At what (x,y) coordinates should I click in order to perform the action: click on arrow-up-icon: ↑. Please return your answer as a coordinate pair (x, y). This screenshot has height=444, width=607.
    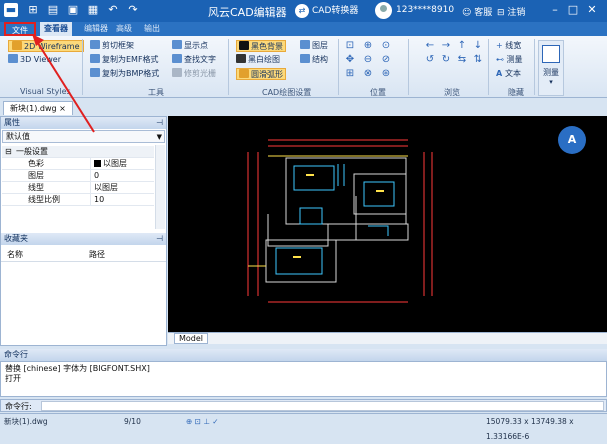
    Looking at the image, I should click on (462, 45).